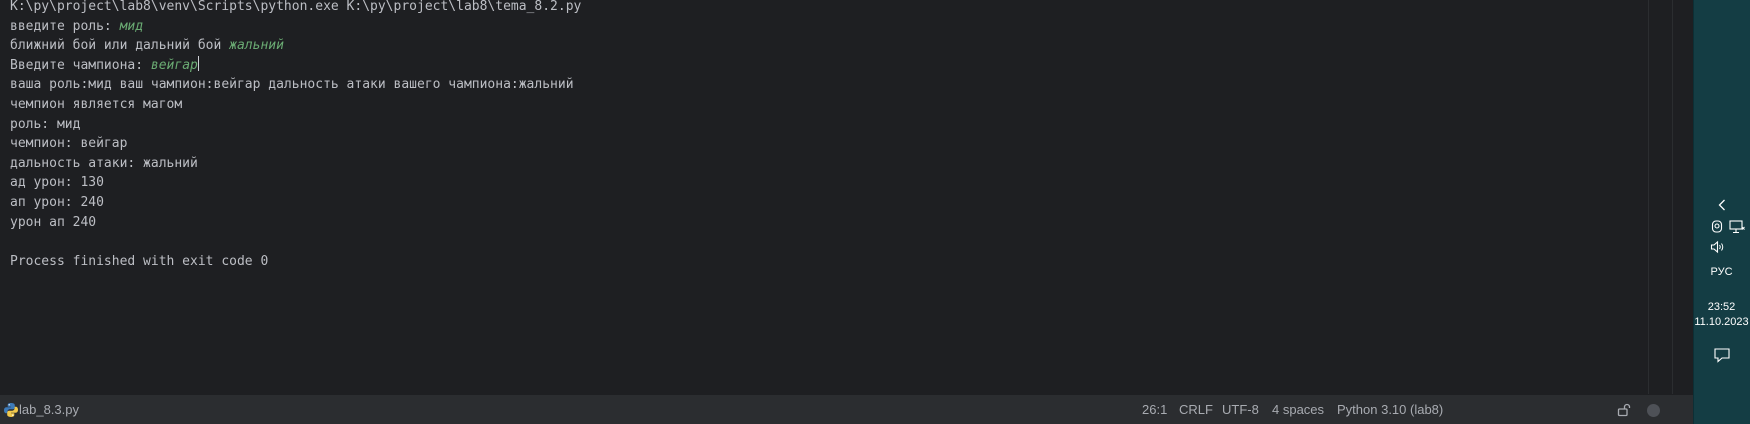  What do you see at coordinates (1721, 272) in the screenshot?
I see `input-language-indicator: РУС` at bounding box center [1721, 272].